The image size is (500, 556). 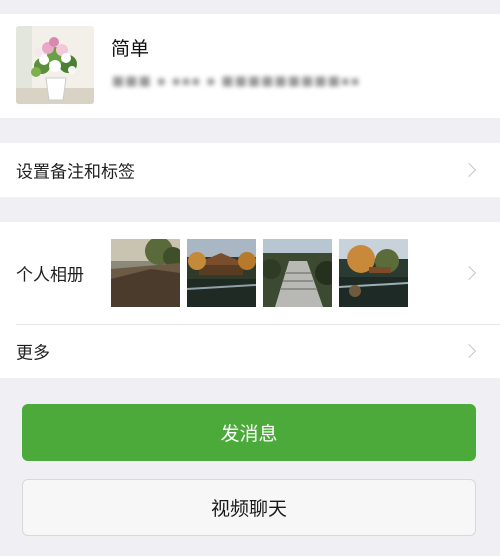 What do you see at coordinates (33, 353) in the screenshot?
I see `more-label: 更多` at bounding box center [33, 353].